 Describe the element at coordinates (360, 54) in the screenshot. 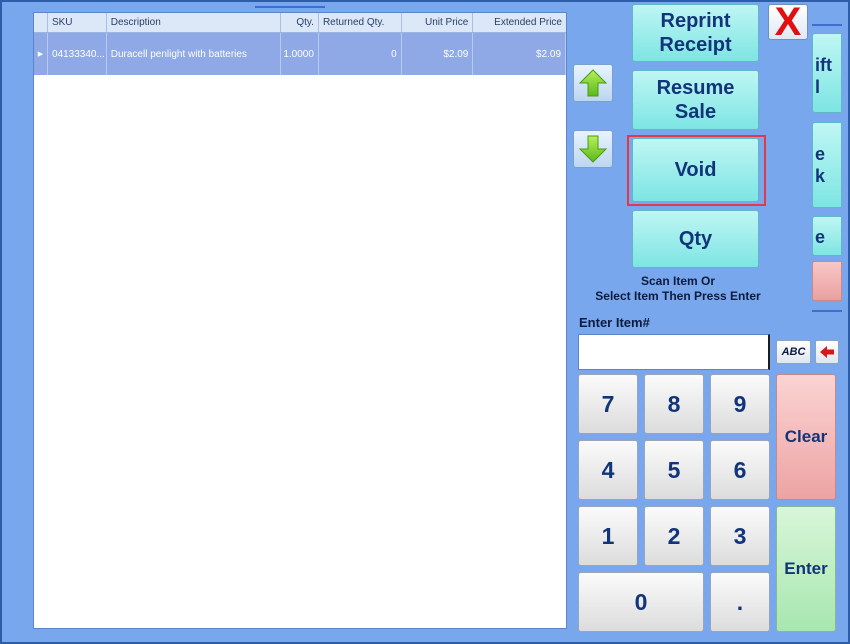

I see `row-returned-qty: 0` at that location.